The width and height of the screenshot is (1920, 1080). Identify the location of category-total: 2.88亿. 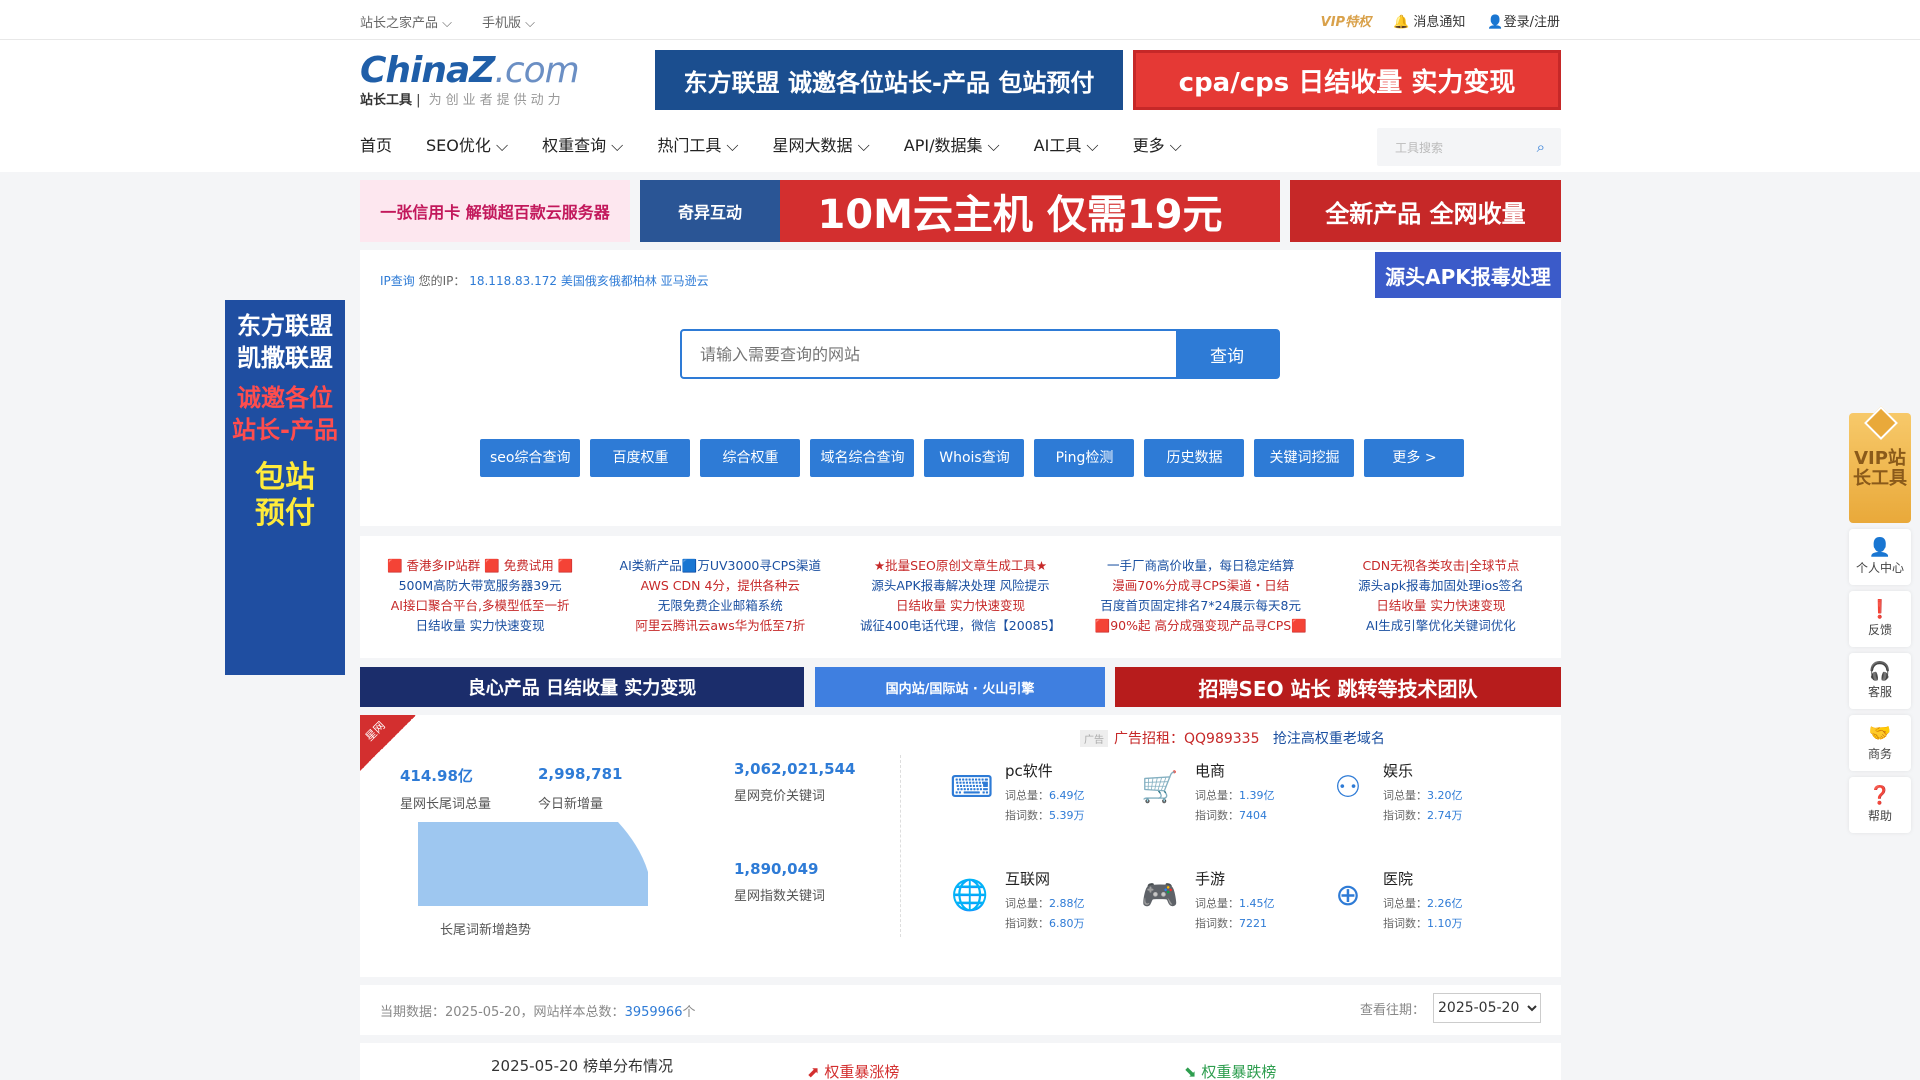
(1067, 903).